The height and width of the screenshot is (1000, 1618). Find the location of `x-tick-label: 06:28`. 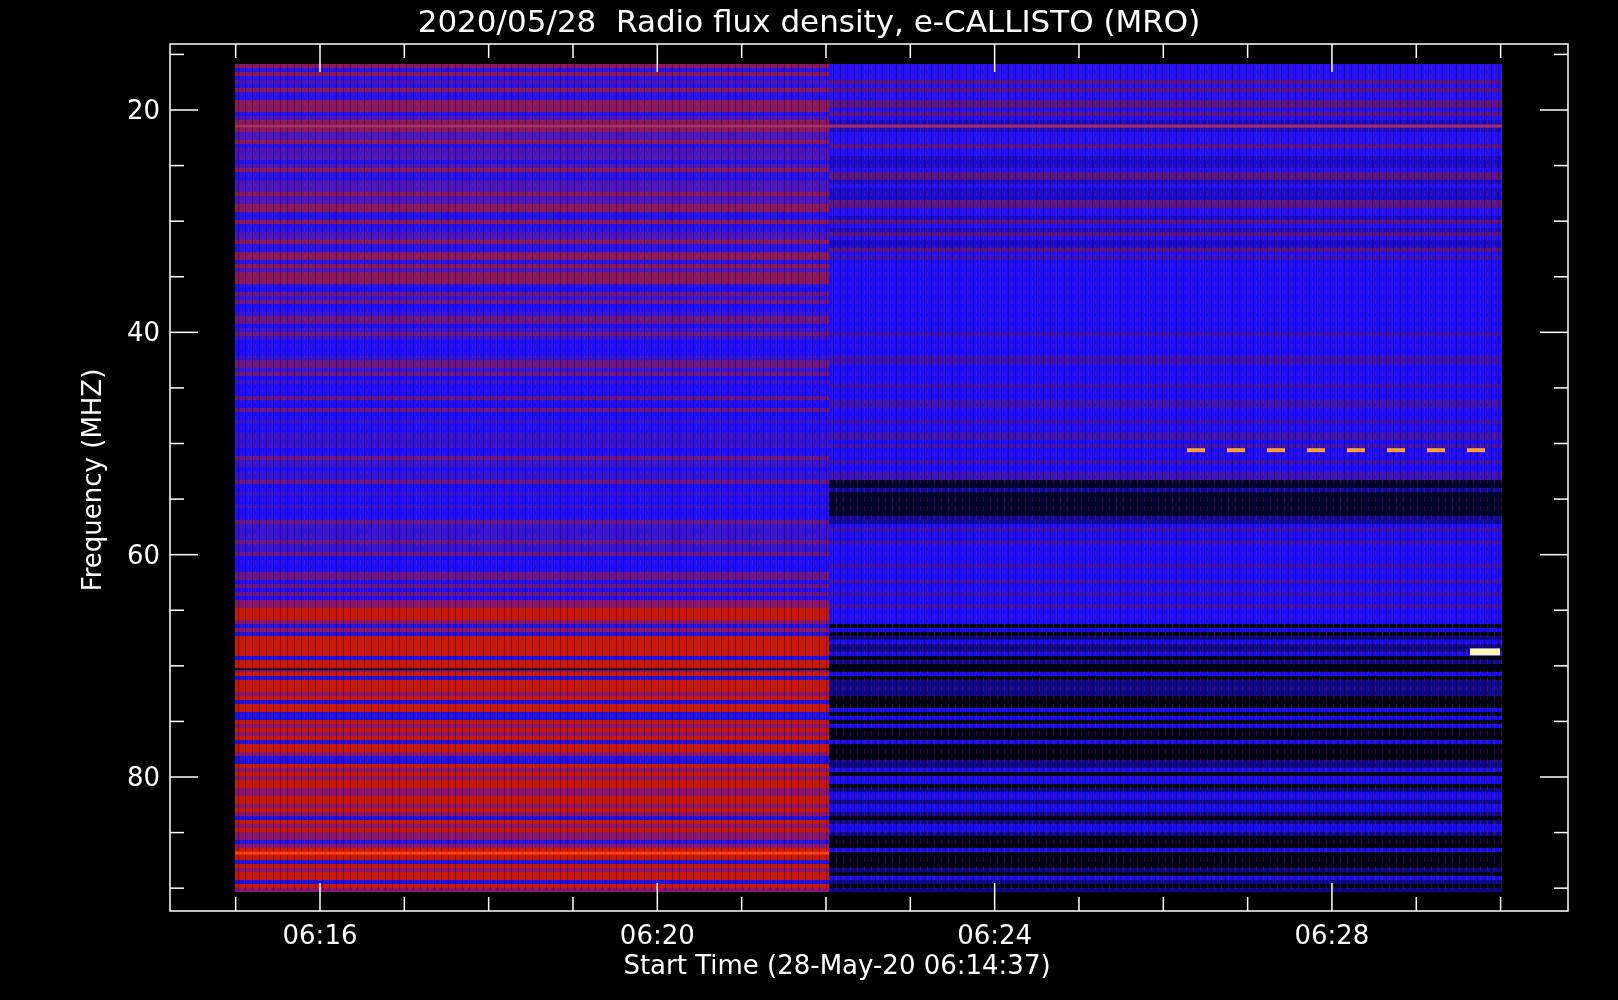

x-tick-label: 06:28 is located at coordinates (1332, 935).